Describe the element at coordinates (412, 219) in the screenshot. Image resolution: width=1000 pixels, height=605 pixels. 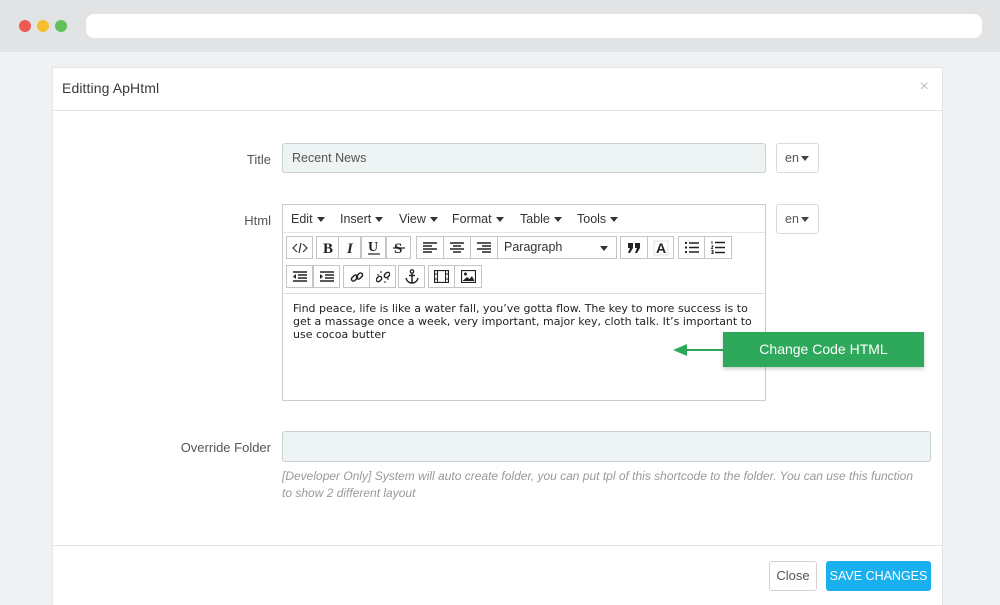
I see `menu-view-label: View` at that location.